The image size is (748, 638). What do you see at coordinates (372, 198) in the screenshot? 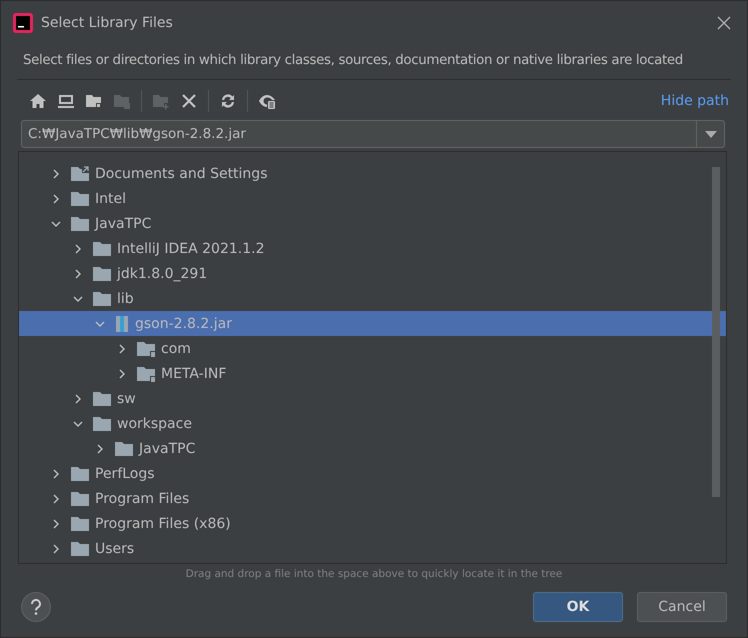
I see `tree-item: Intel` at bounding box center [372, 198].